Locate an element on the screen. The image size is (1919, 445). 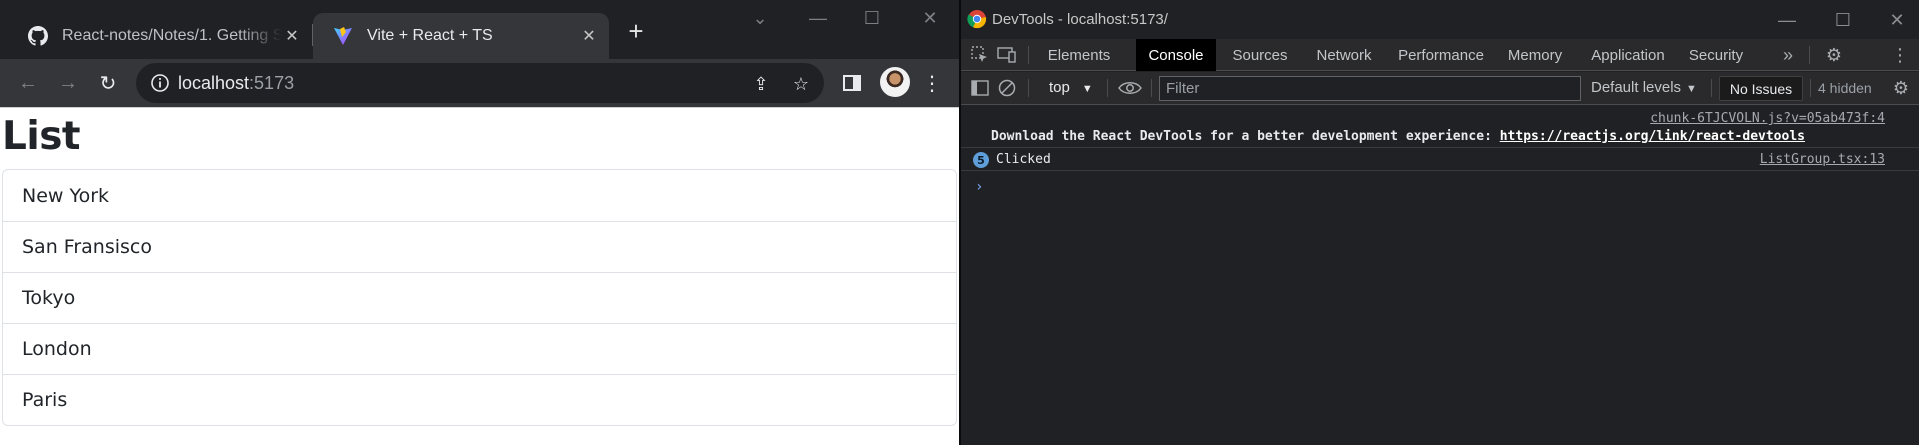
new-tab-button: + is located at coordinates (636, 32).